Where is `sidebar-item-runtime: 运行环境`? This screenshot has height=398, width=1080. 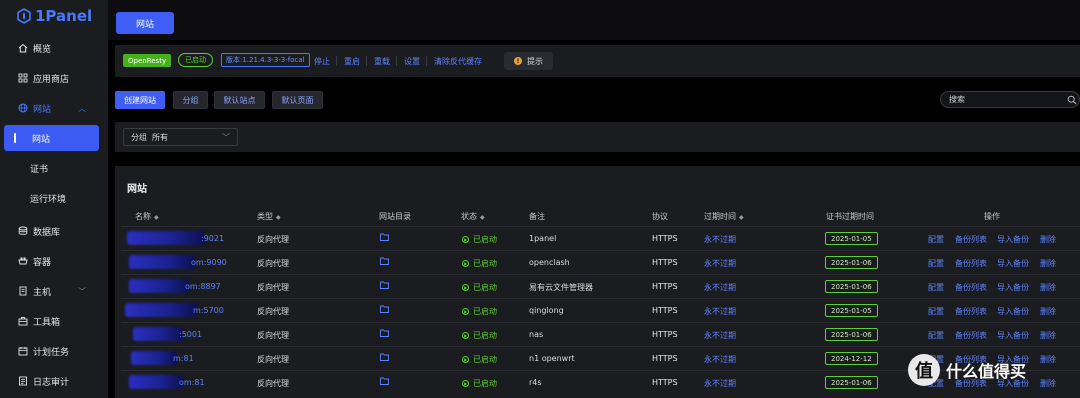 sidebar-item-runtime: 运行环境 is located at coordinates (54, 198).